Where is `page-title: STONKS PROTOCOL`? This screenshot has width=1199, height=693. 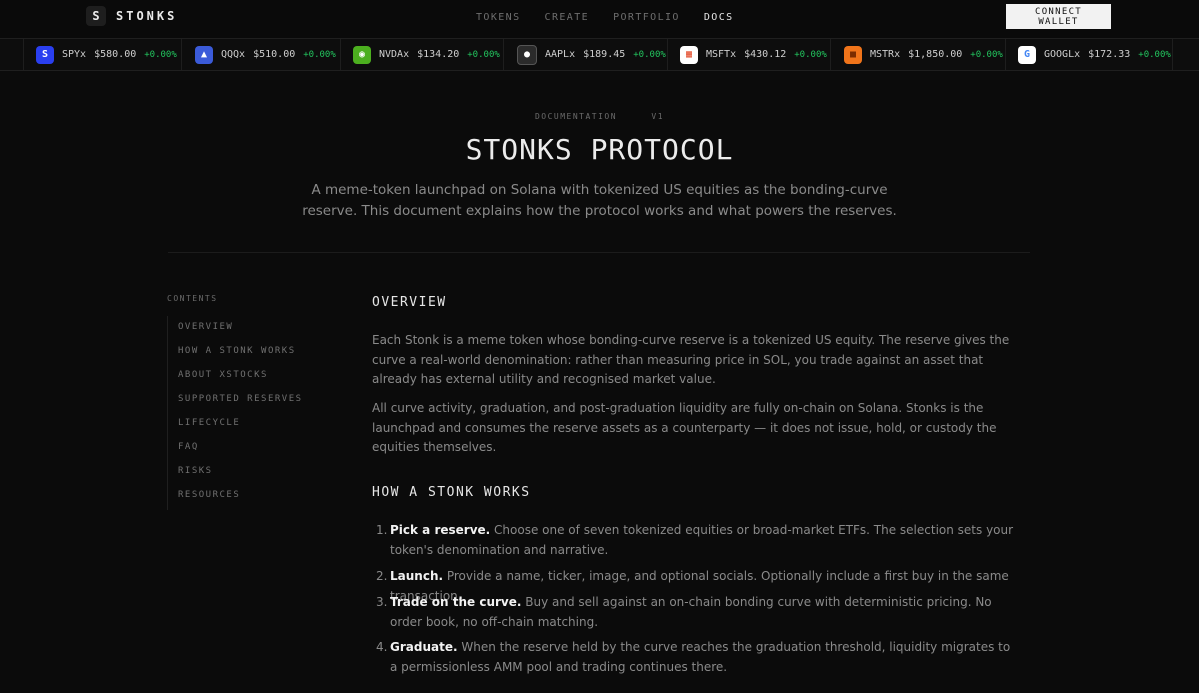
page-title: STONKS PROTOCOL is located at coordinates (599, 149).